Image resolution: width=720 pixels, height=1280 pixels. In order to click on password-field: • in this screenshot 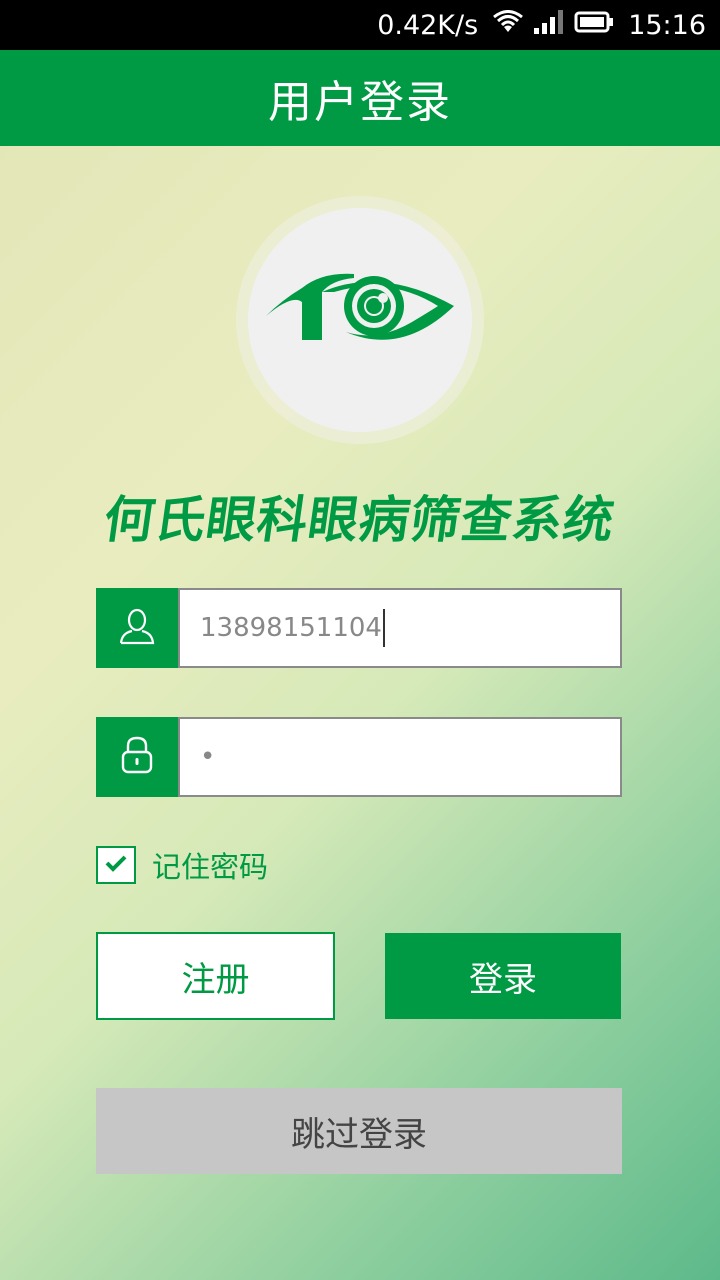, I will do `click(359, 757)`.